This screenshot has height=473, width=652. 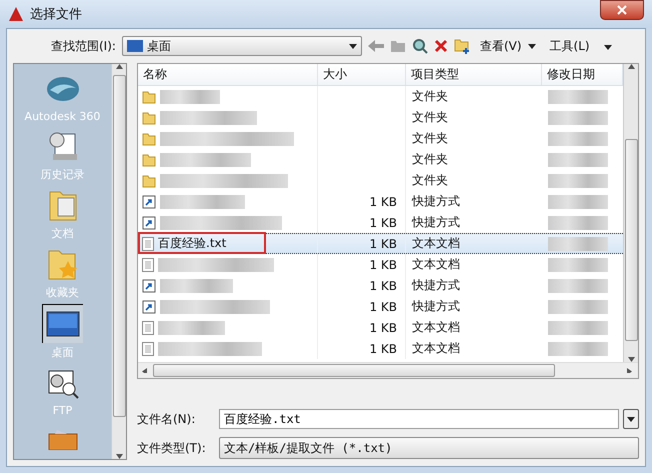 I want to click on look-in-dropdown: 桌面, so click(x=242, y=46).